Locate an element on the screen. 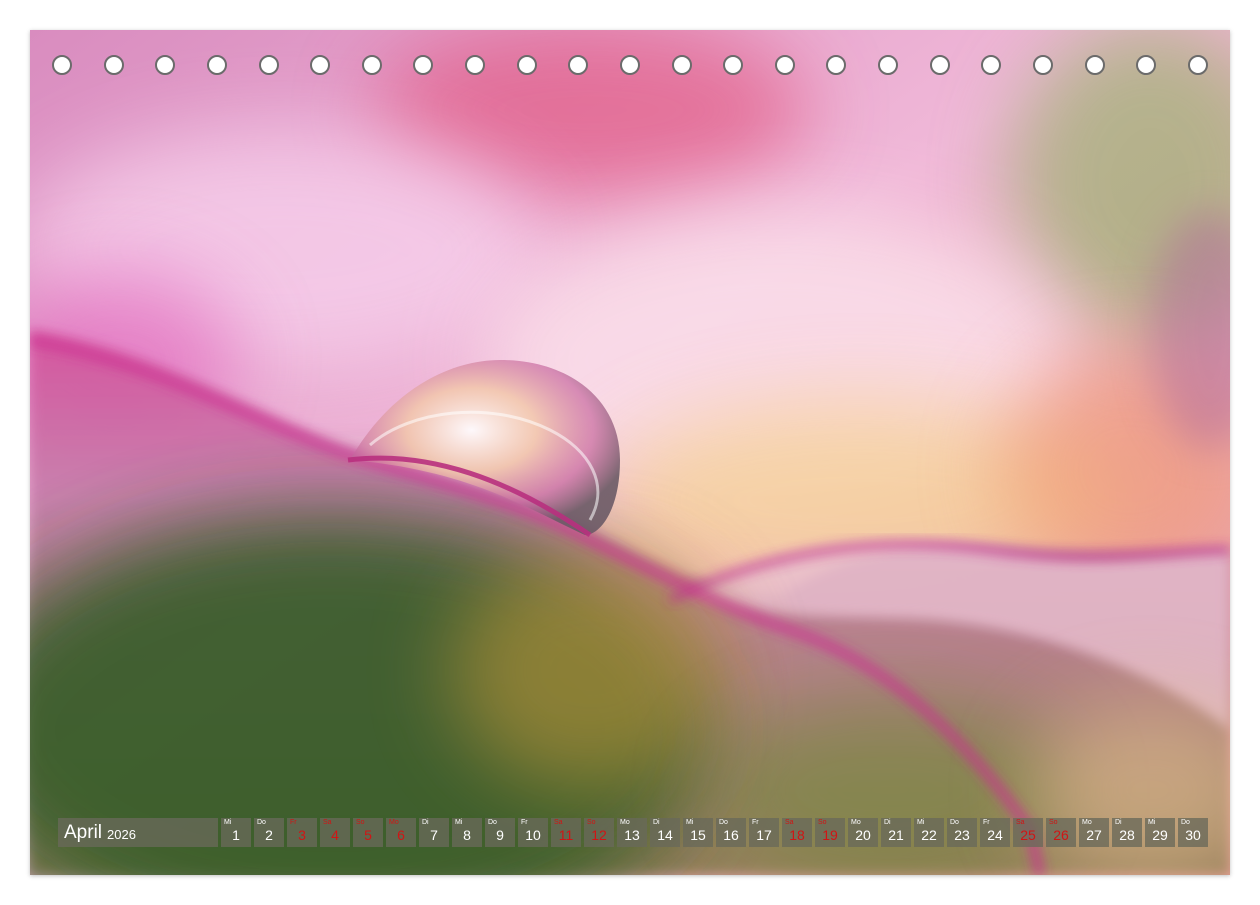 Image resolution: width=1260 pixels, height=905 pixels. day-cell: Fr 10 is located at coordinates (533, 832).